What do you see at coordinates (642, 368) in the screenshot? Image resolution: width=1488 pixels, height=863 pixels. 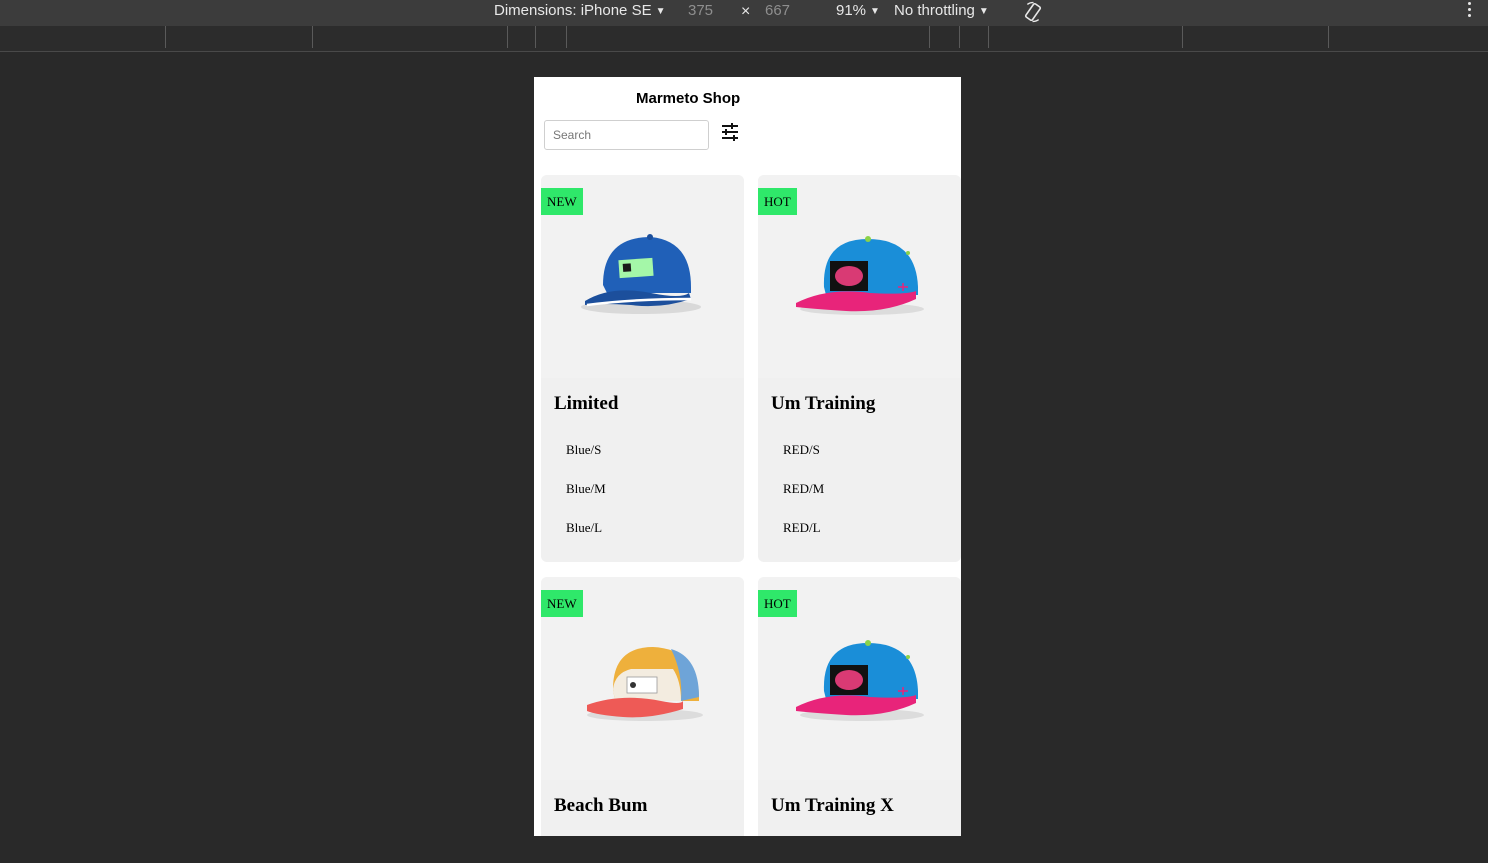 I see `product-card: NEW Limited Blue/S Blue/M Blue/L` at bounding box center [642, 368].